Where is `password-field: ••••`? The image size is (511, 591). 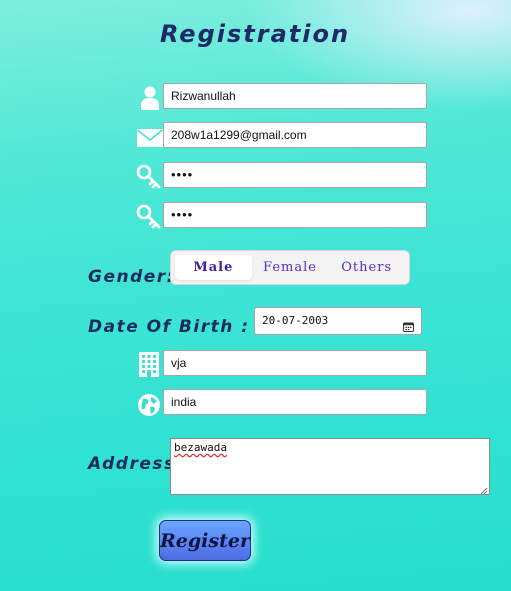 password-field: •••• is located at coordinates (295, 175).